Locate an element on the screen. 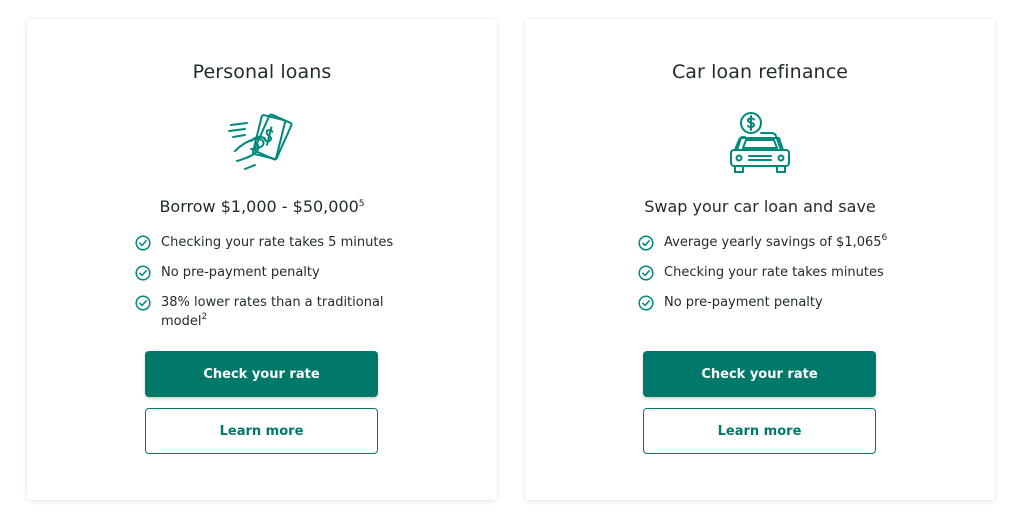 The width and height of the screenshot is (1020, 525). feature-text: Average yearly savings of $1,0656 is located at coordinates (776, 242).